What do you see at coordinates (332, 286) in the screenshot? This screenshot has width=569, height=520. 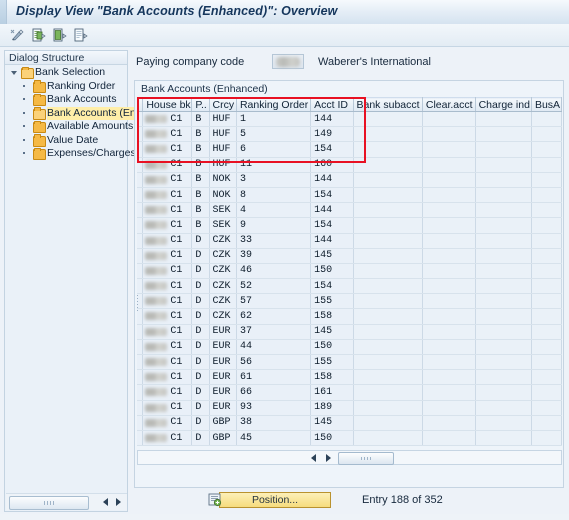 I see `cell-acct-id: 154` at bounding box center [332, 286].